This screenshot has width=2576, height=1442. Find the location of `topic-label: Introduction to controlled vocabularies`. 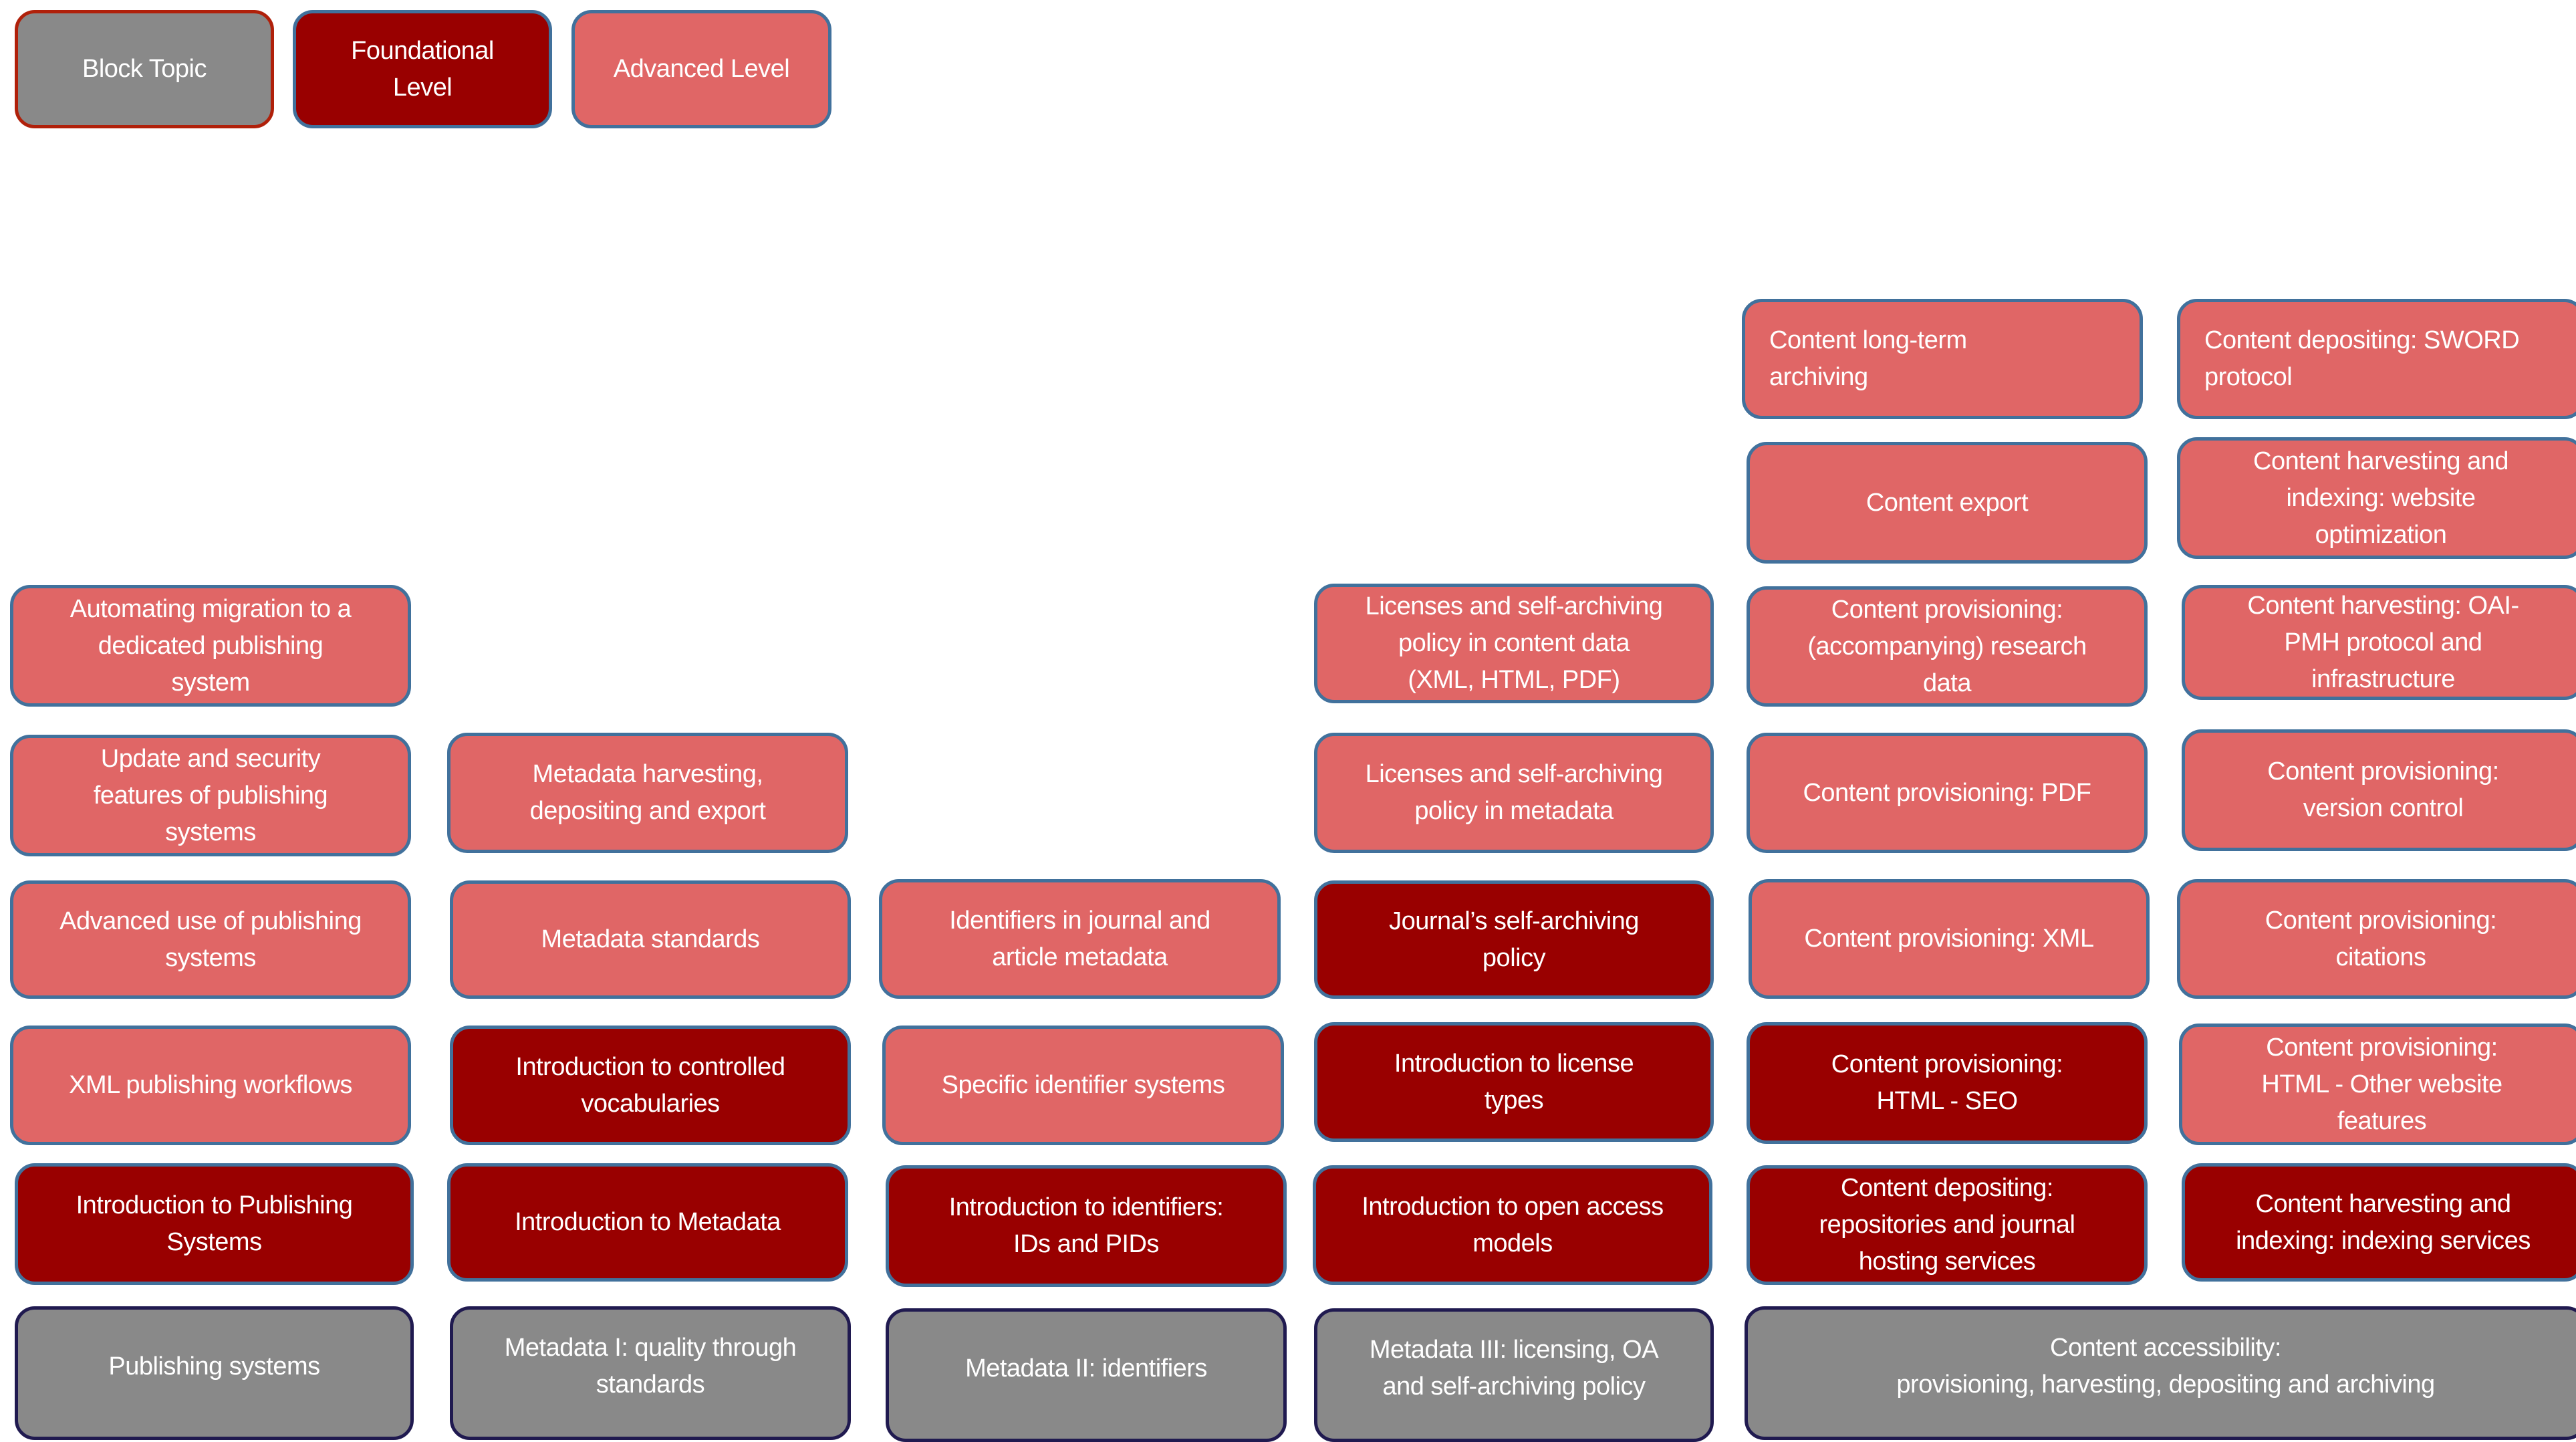

topic-label: Introduction to controlled vocabularies is located at coordinates (650, 1085).